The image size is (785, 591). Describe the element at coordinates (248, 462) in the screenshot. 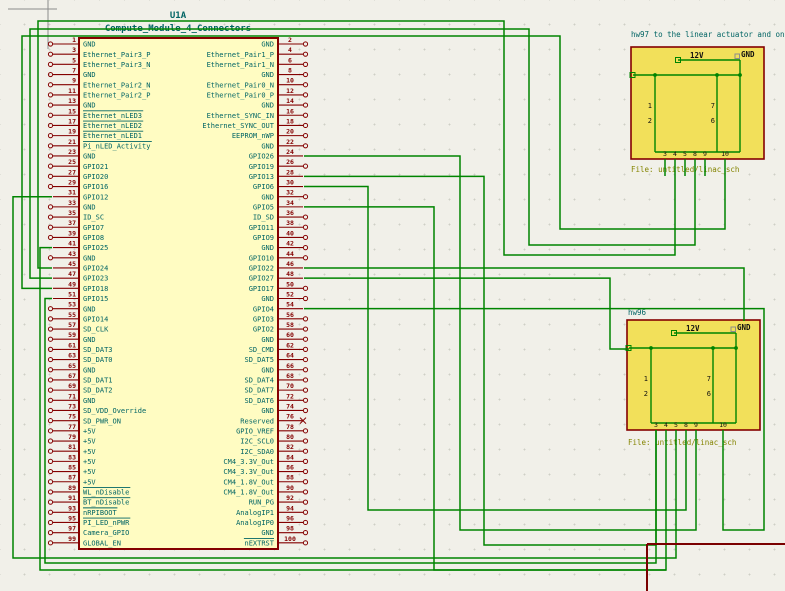

I see `pin-text: CM4_3.3V_Out` at that location.